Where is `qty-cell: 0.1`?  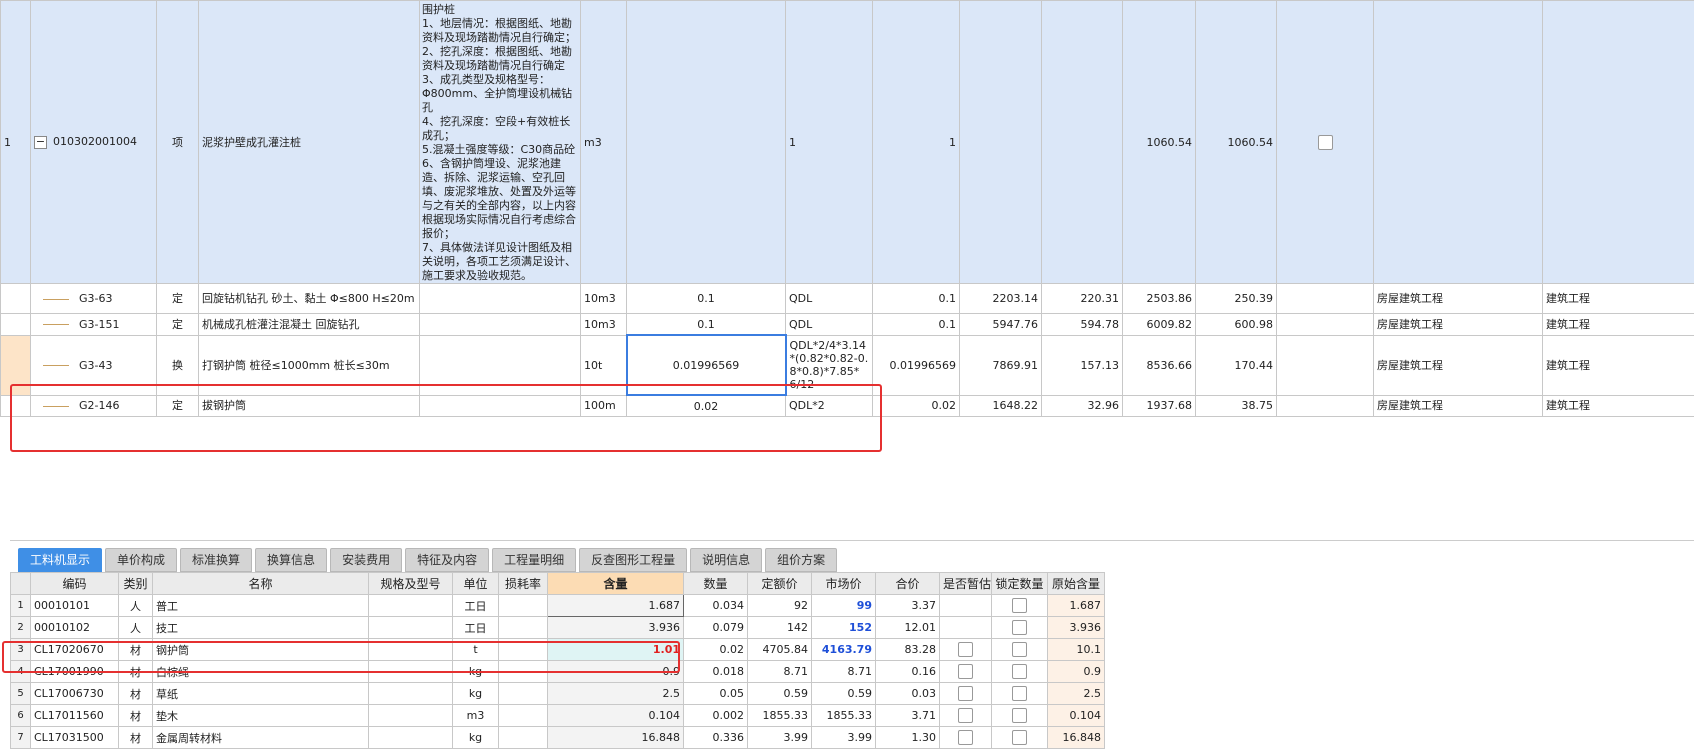 qty-cell: 0.1 is located at coordinates (916, 299).